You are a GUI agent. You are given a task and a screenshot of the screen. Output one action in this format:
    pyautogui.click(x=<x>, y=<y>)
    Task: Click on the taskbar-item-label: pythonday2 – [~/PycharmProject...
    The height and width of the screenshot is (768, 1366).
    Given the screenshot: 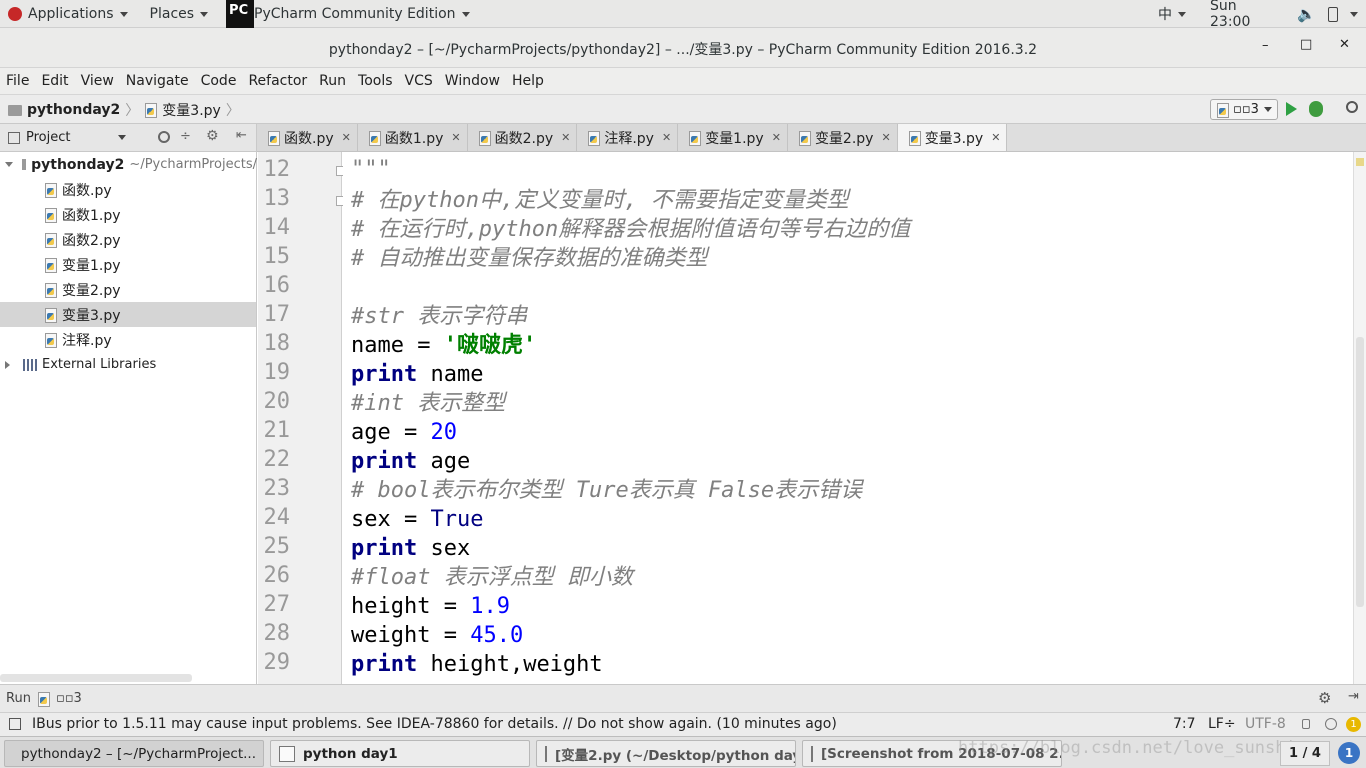 What is the action you would take?
    pyautogui.click(x=139, y=753)
    